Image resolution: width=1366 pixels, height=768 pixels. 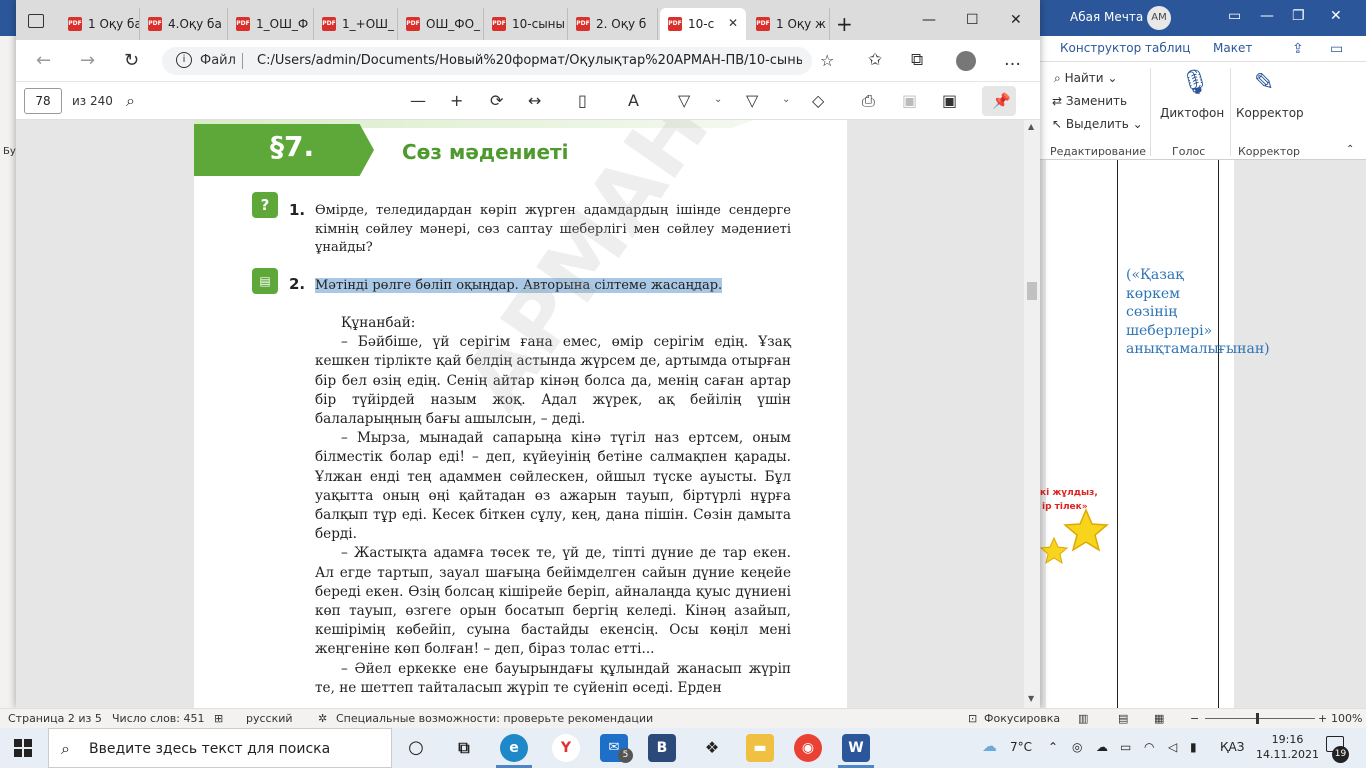 I want to click on chrome-icon: ◉, so click(x=808, y=748).